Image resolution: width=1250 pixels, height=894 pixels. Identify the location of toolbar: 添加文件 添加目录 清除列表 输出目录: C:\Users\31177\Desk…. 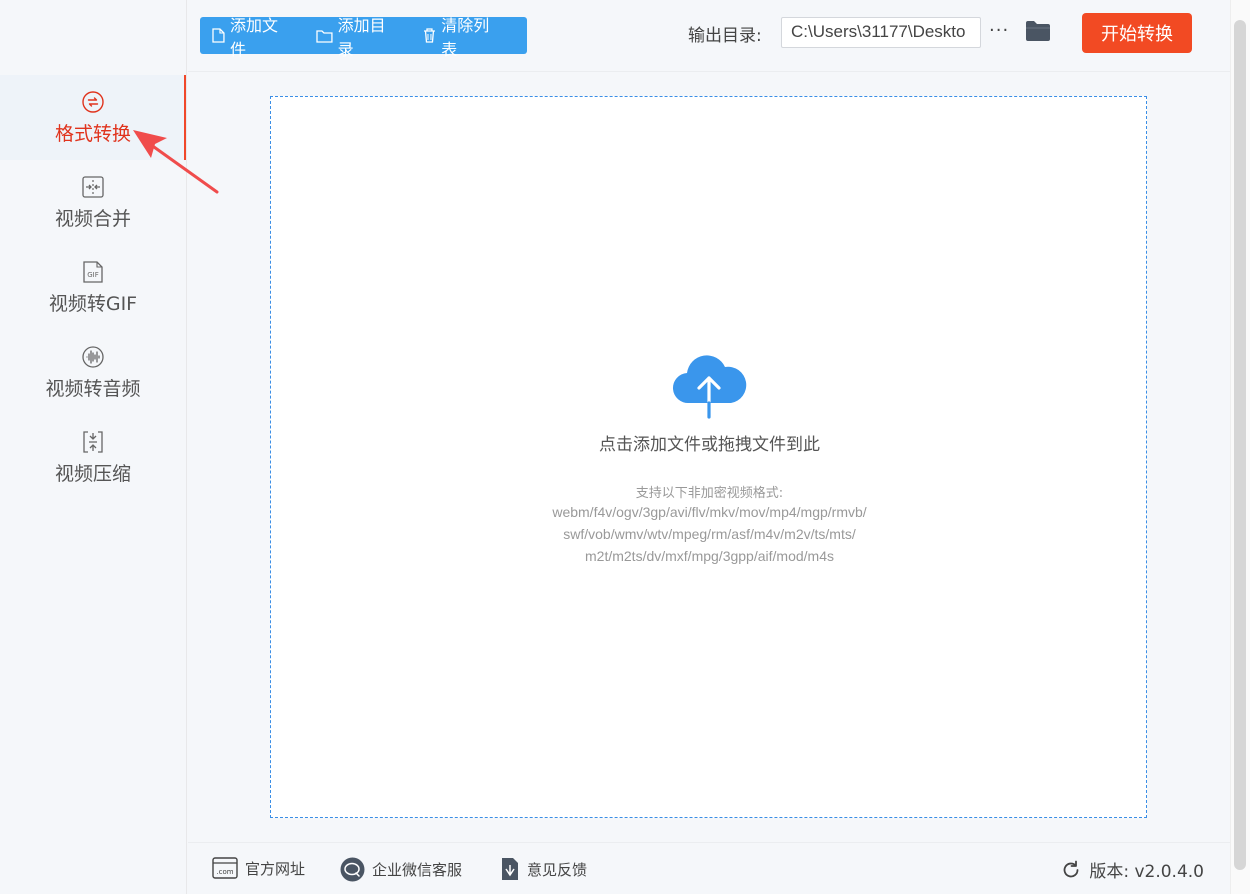
(709, 36).